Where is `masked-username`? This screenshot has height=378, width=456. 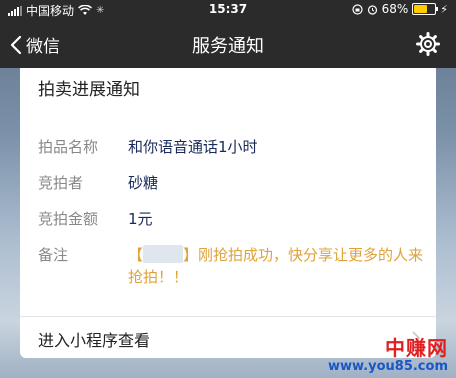 masked-username is located at coordinates (163, 254).